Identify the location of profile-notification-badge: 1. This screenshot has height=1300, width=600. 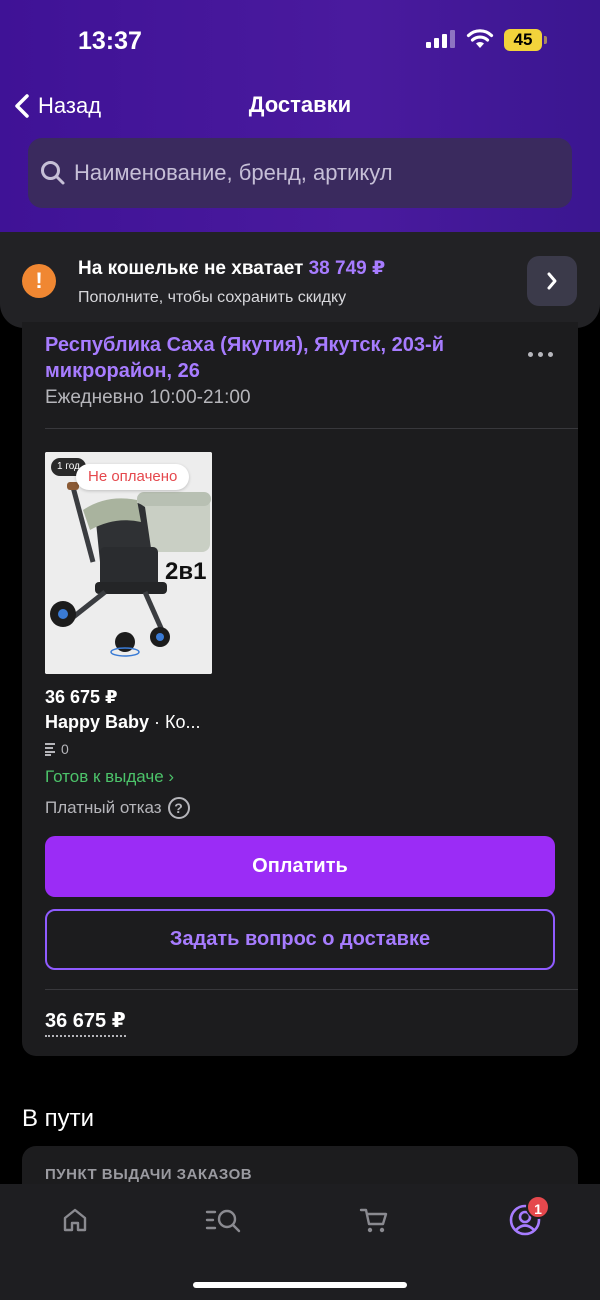
(538, 1207).